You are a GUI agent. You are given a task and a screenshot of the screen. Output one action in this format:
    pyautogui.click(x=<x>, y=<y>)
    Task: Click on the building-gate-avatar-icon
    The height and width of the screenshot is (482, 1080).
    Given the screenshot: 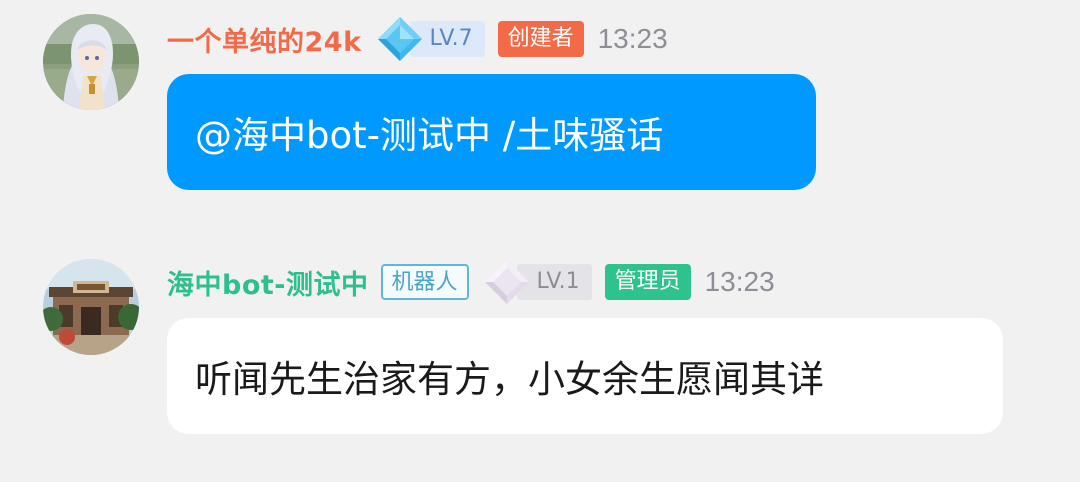 What is the action you would take?
    pyautogui.click(x=91, y=307)
    